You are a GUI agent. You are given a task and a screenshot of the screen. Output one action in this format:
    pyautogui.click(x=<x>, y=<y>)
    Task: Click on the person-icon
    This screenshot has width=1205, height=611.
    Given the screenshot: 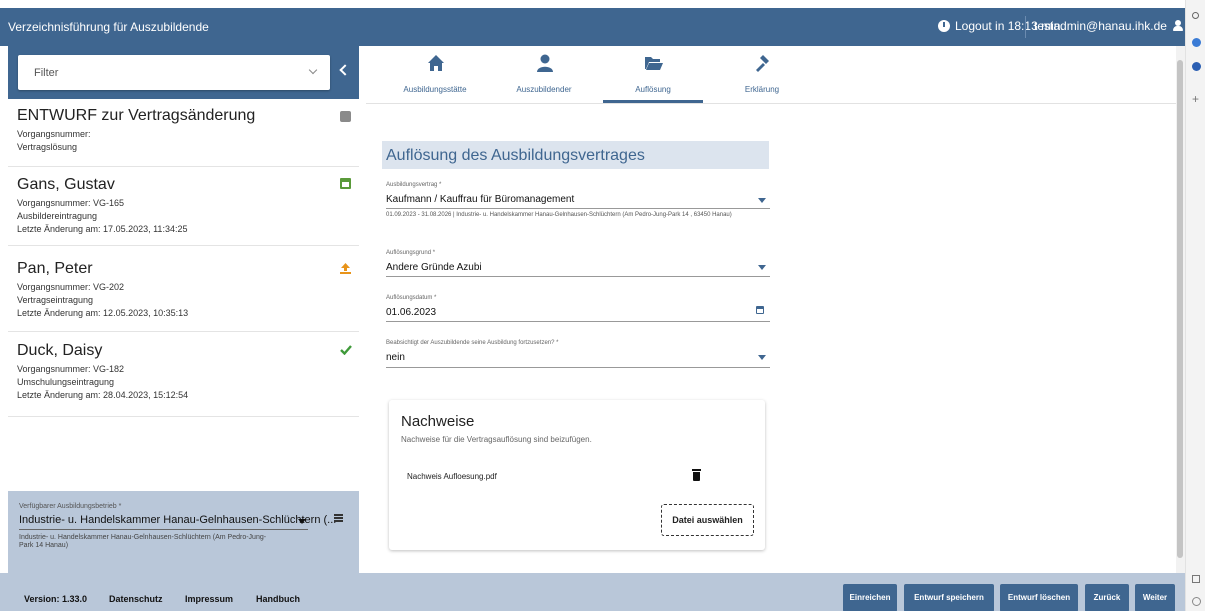 What is the action you would take?
    pyautogui.click(x=545, y=63)
    